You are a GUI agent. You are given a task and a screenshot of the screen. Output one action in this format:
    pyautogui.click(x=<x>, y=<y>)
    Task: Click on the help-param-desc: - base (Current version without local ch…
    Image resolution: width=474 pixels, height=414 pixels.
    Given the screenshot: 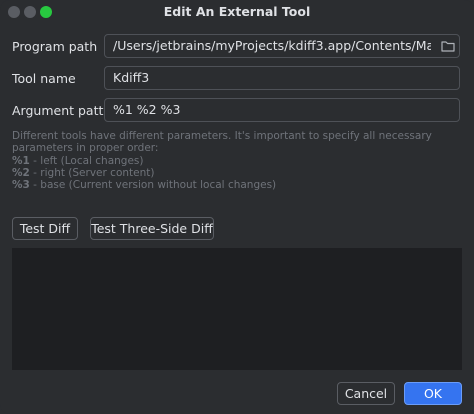 What is the action you would take?
    pyautogui.click(x=153, y=185)
    